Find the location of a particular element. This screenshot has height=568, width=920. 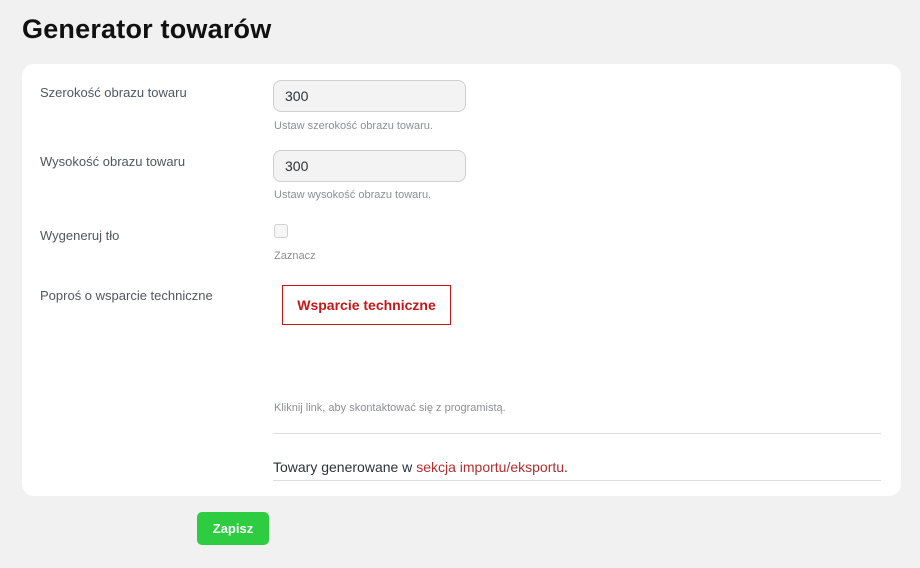

image-height-label: Wysokość obrazu towaru is located at coordinates (113, 161).